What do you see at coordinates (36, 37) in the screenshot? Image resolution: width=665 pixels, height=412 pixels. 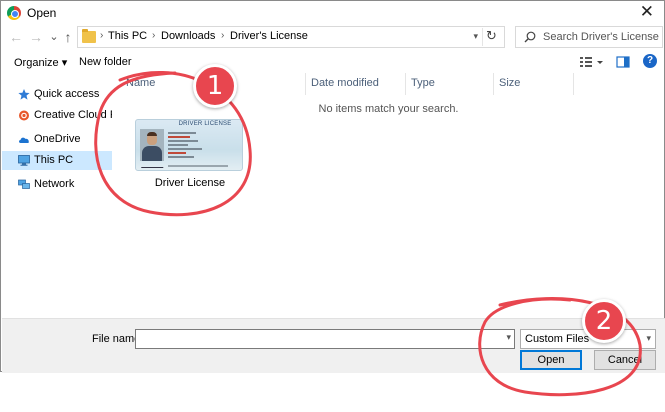 I see `forward-arrow-icon: →` at bounding box center [36, 37].